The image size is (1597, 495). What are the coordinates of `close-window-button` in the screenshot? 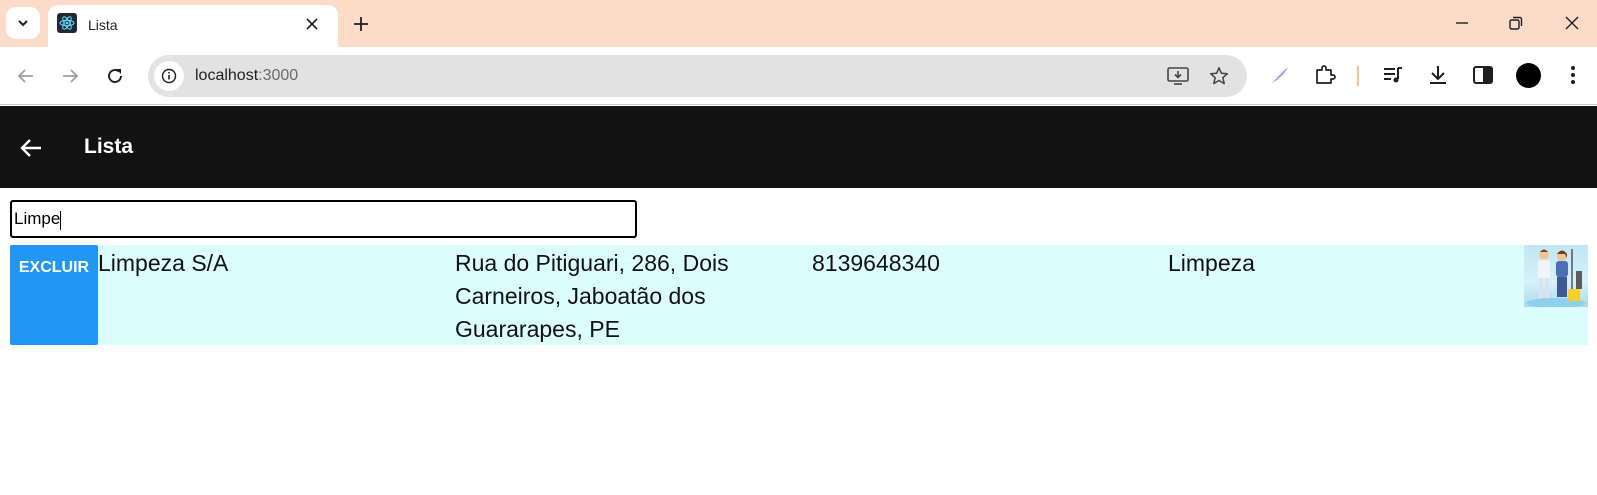 It's located at (1572, 23).